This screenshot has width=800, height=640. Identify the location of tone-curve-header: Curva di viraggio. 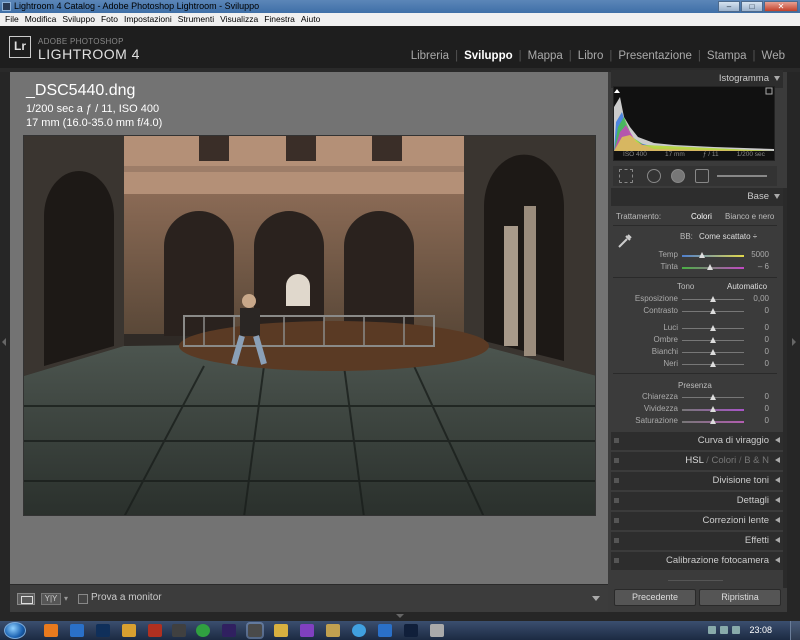
(697, 441).